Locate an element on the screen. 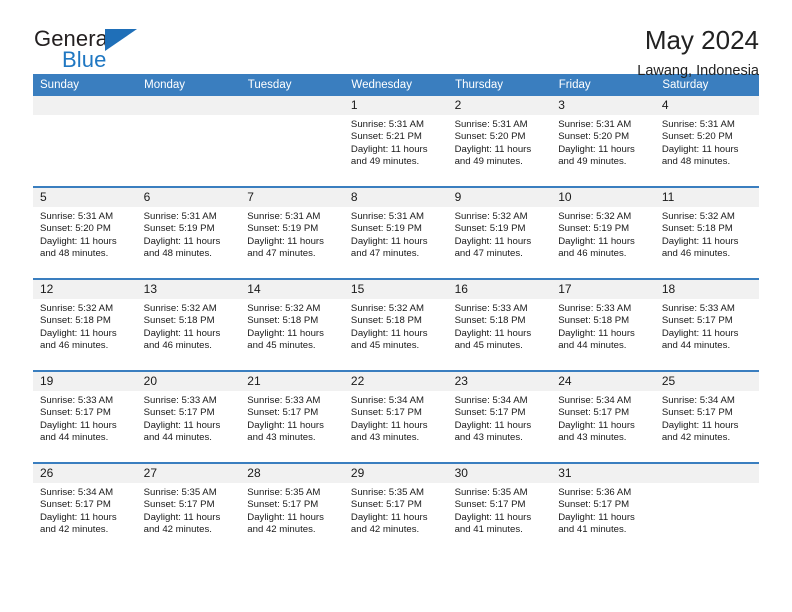 The height and width of the screenshot is (612, 792). day-number: 21 is located at coordinates (292, 381).